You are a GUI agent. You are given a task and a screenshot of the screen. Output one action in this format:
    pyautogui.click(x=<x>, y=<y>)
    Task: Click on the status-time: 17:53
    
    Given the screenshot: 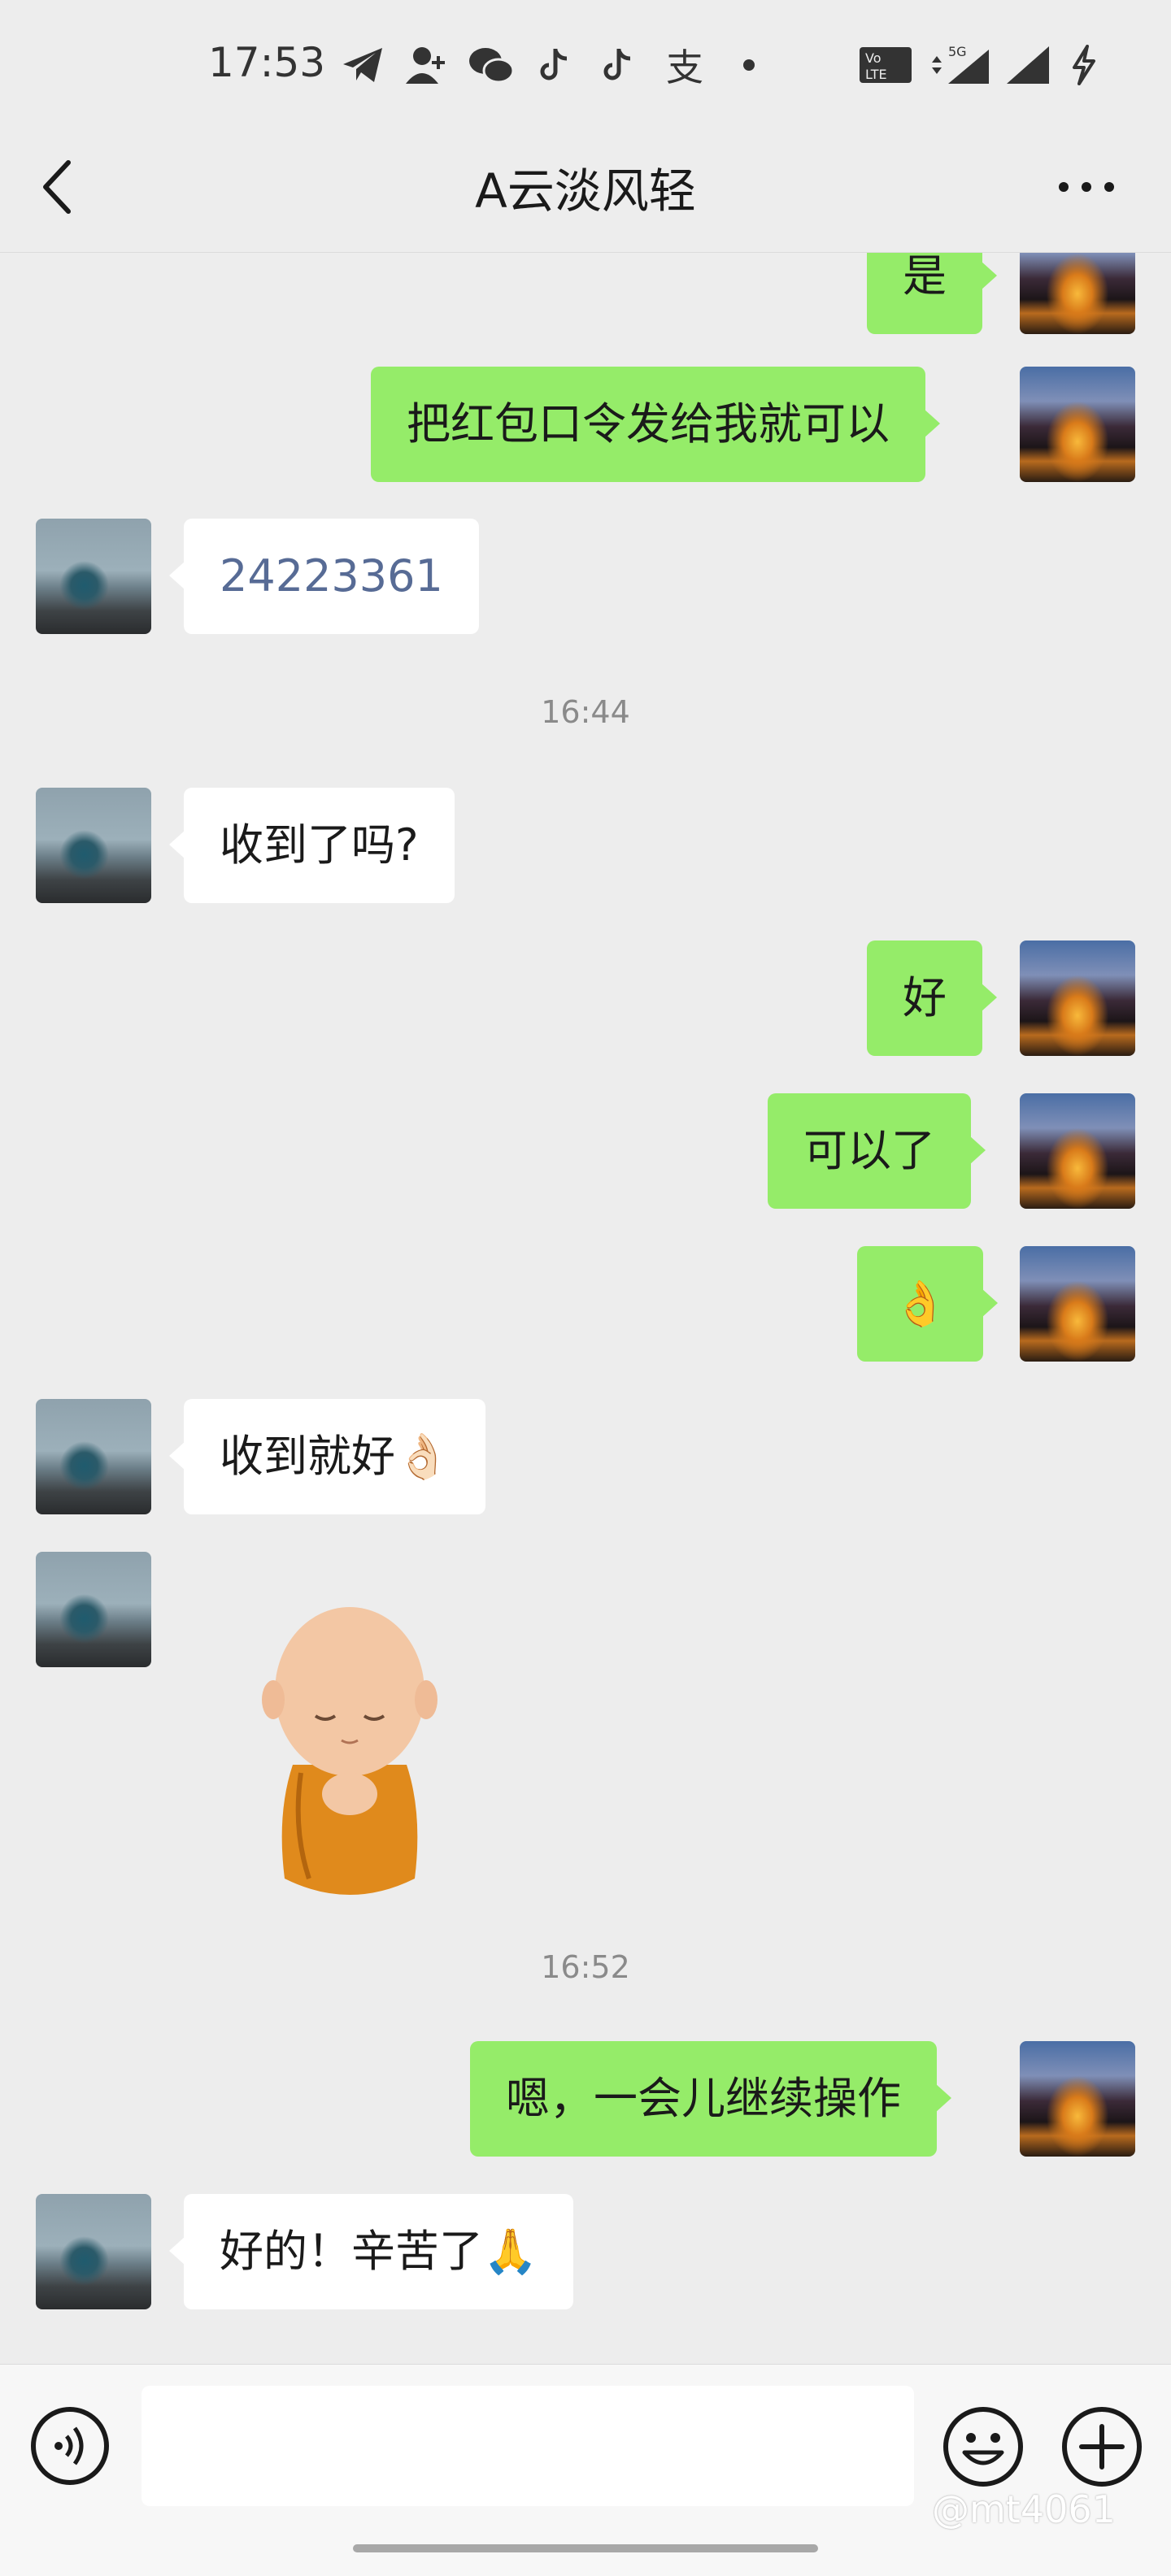 What is the action you would take?
    pyautogui.click(x=267, y=62)
    